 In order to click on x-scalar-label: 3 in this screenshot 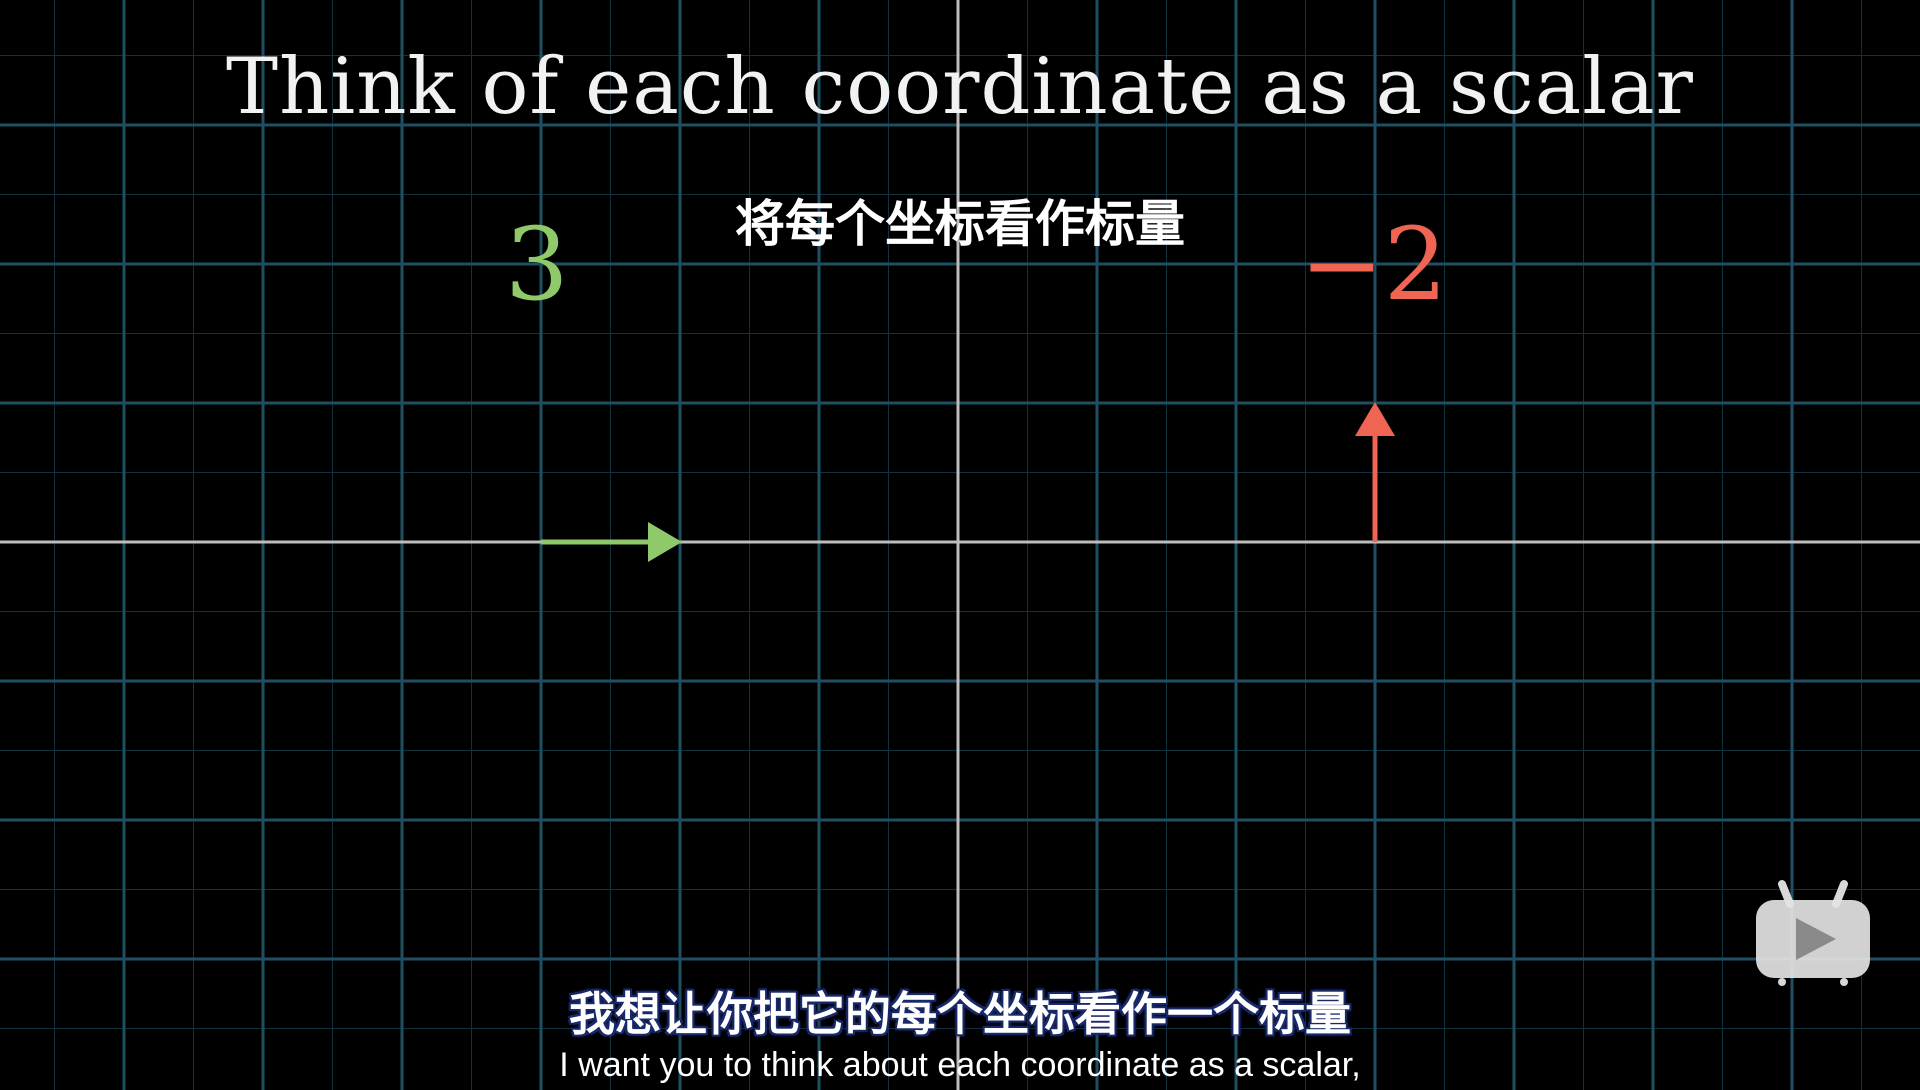, I will do `click(537, 264)`.